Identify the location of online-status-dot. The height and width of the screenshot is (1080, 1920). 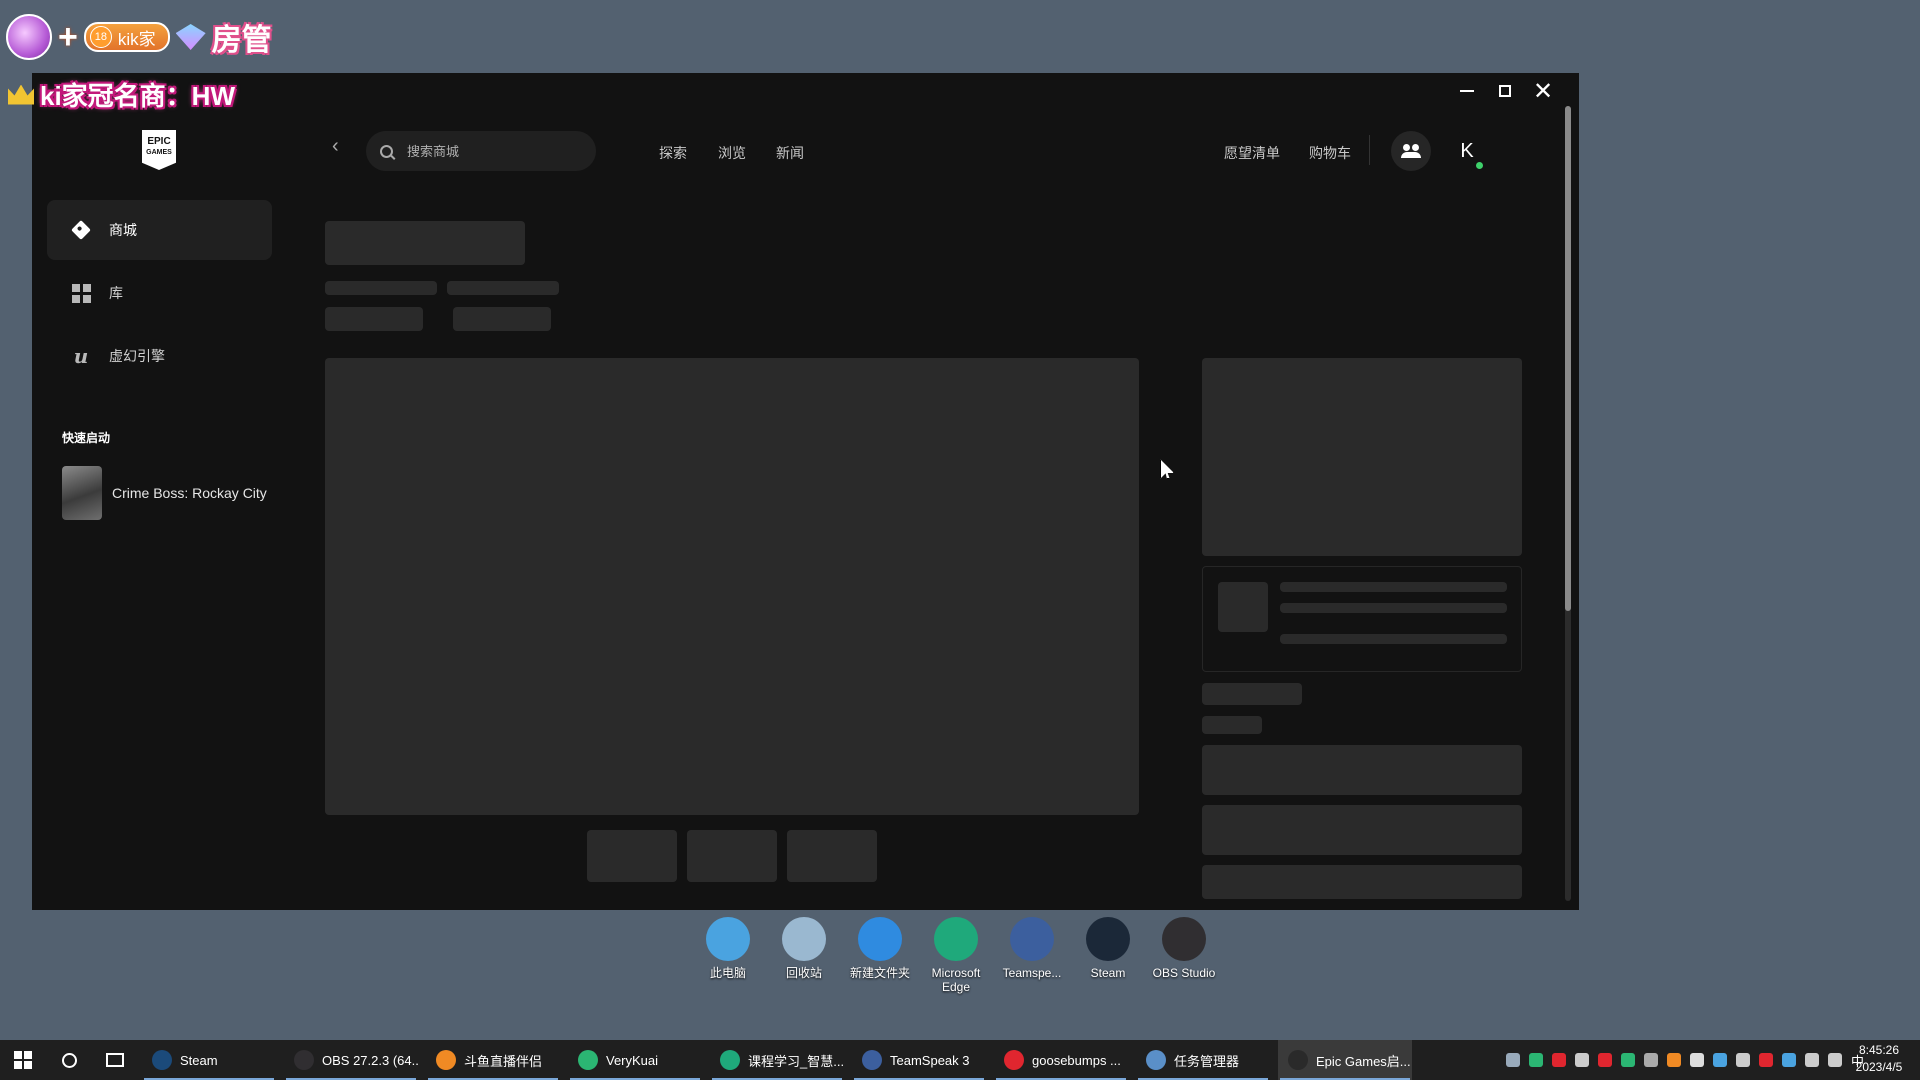
(1479, 165).